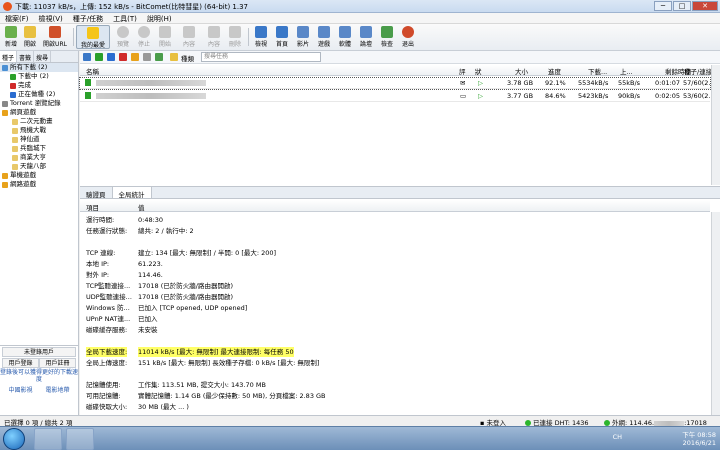 The height and width of the screenshot is (450, 720). What do you see at coordinates (214, 32) in the screenshot?
I see `content-icon` at bounding box center [214, 32].